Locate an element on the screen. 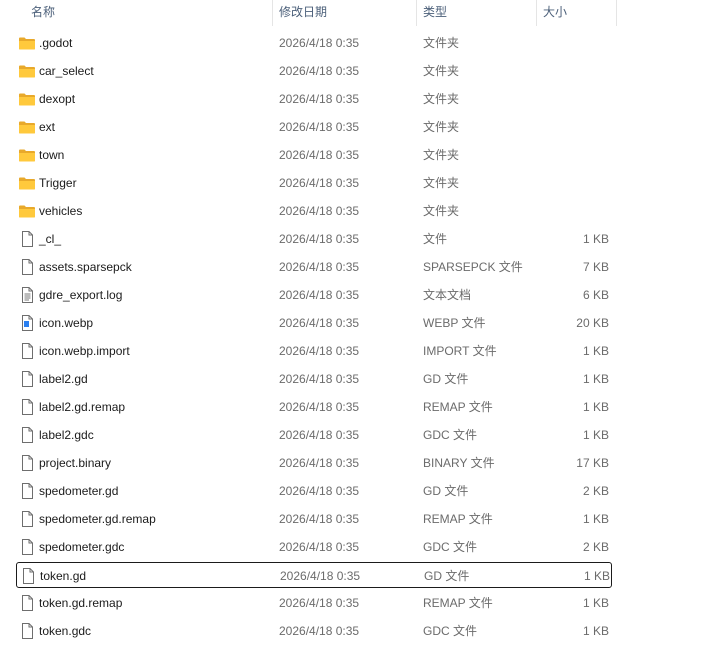  file-row: spedometer.gd 2026/4/18 0:35 GD 文件 2 KB is located at coordinates (314, 491).